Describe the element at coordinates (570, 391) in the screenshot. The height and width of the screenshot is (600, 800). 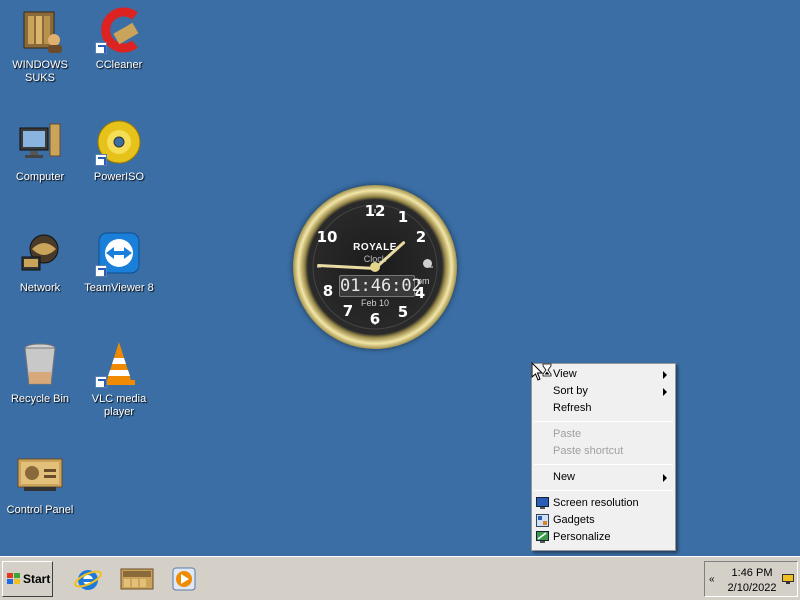
I see `menu-item-label: Sort by` at that location.